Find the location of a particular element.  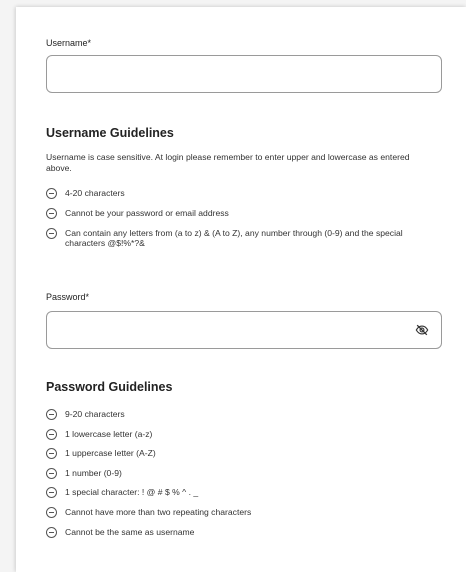

password-input is located at coordinates (244, 330).